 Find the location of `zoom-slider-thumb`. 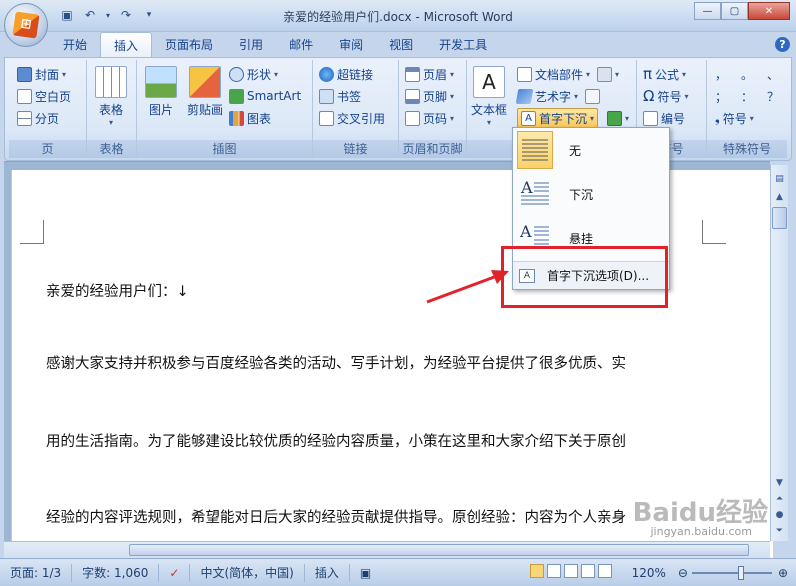

zoom-slider-thumb is located at coordinates (740, 572).